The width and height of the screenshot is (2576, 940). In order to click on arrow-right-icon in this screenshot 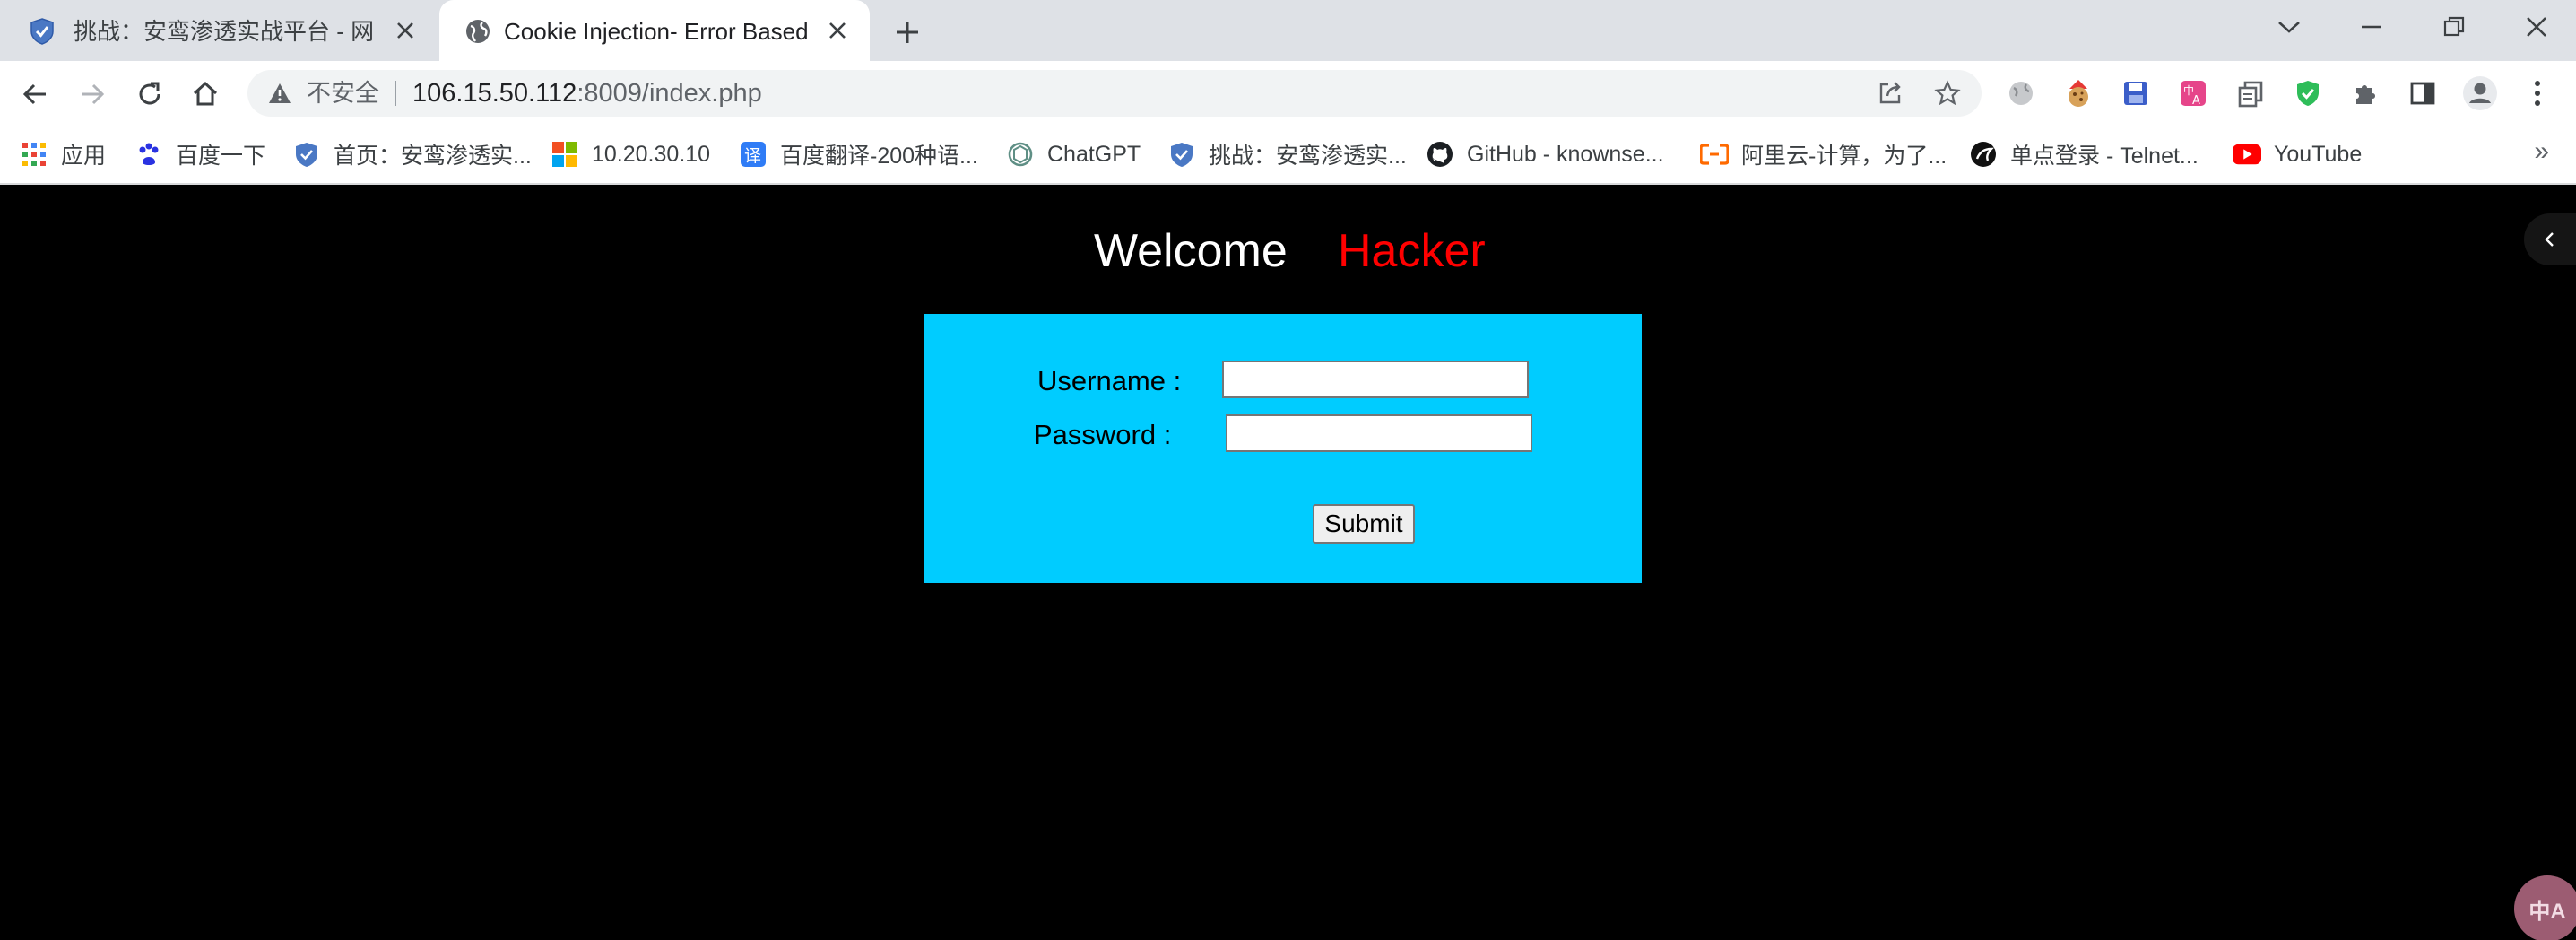, I will do `click(93, 94)`.